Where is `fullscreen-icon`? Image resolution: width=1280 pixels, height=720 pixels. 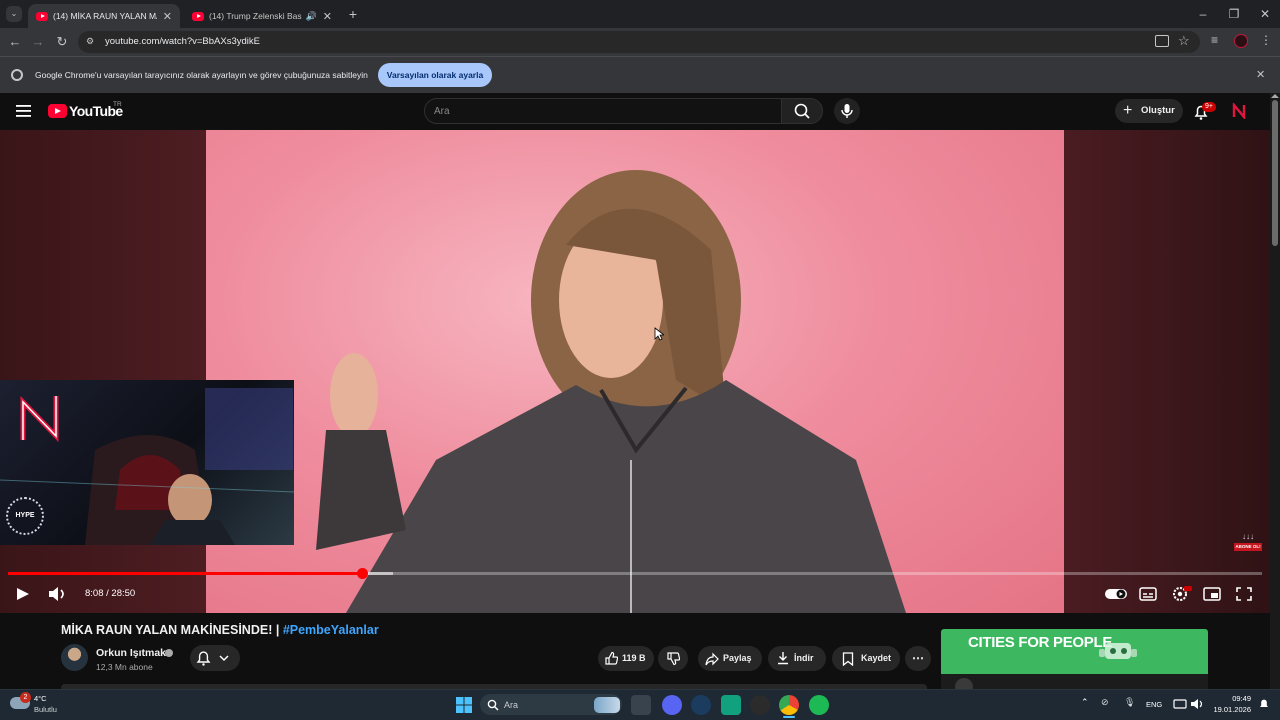 fullscreen-icon is located at coordinates (1244, 594).